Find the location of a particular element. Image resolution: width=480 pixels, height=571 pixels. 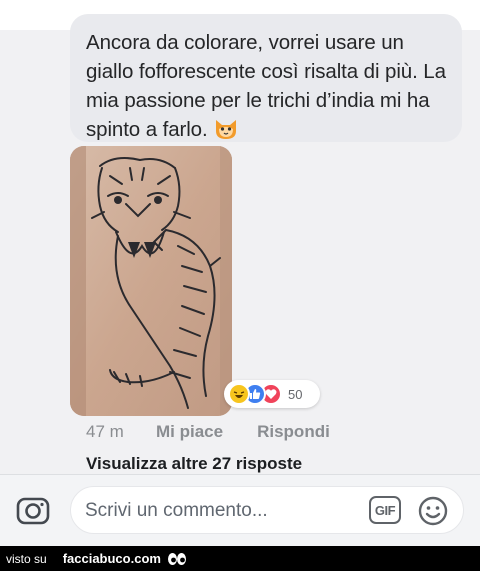

like-button: Mi piace is located at coordinates (189, 432).